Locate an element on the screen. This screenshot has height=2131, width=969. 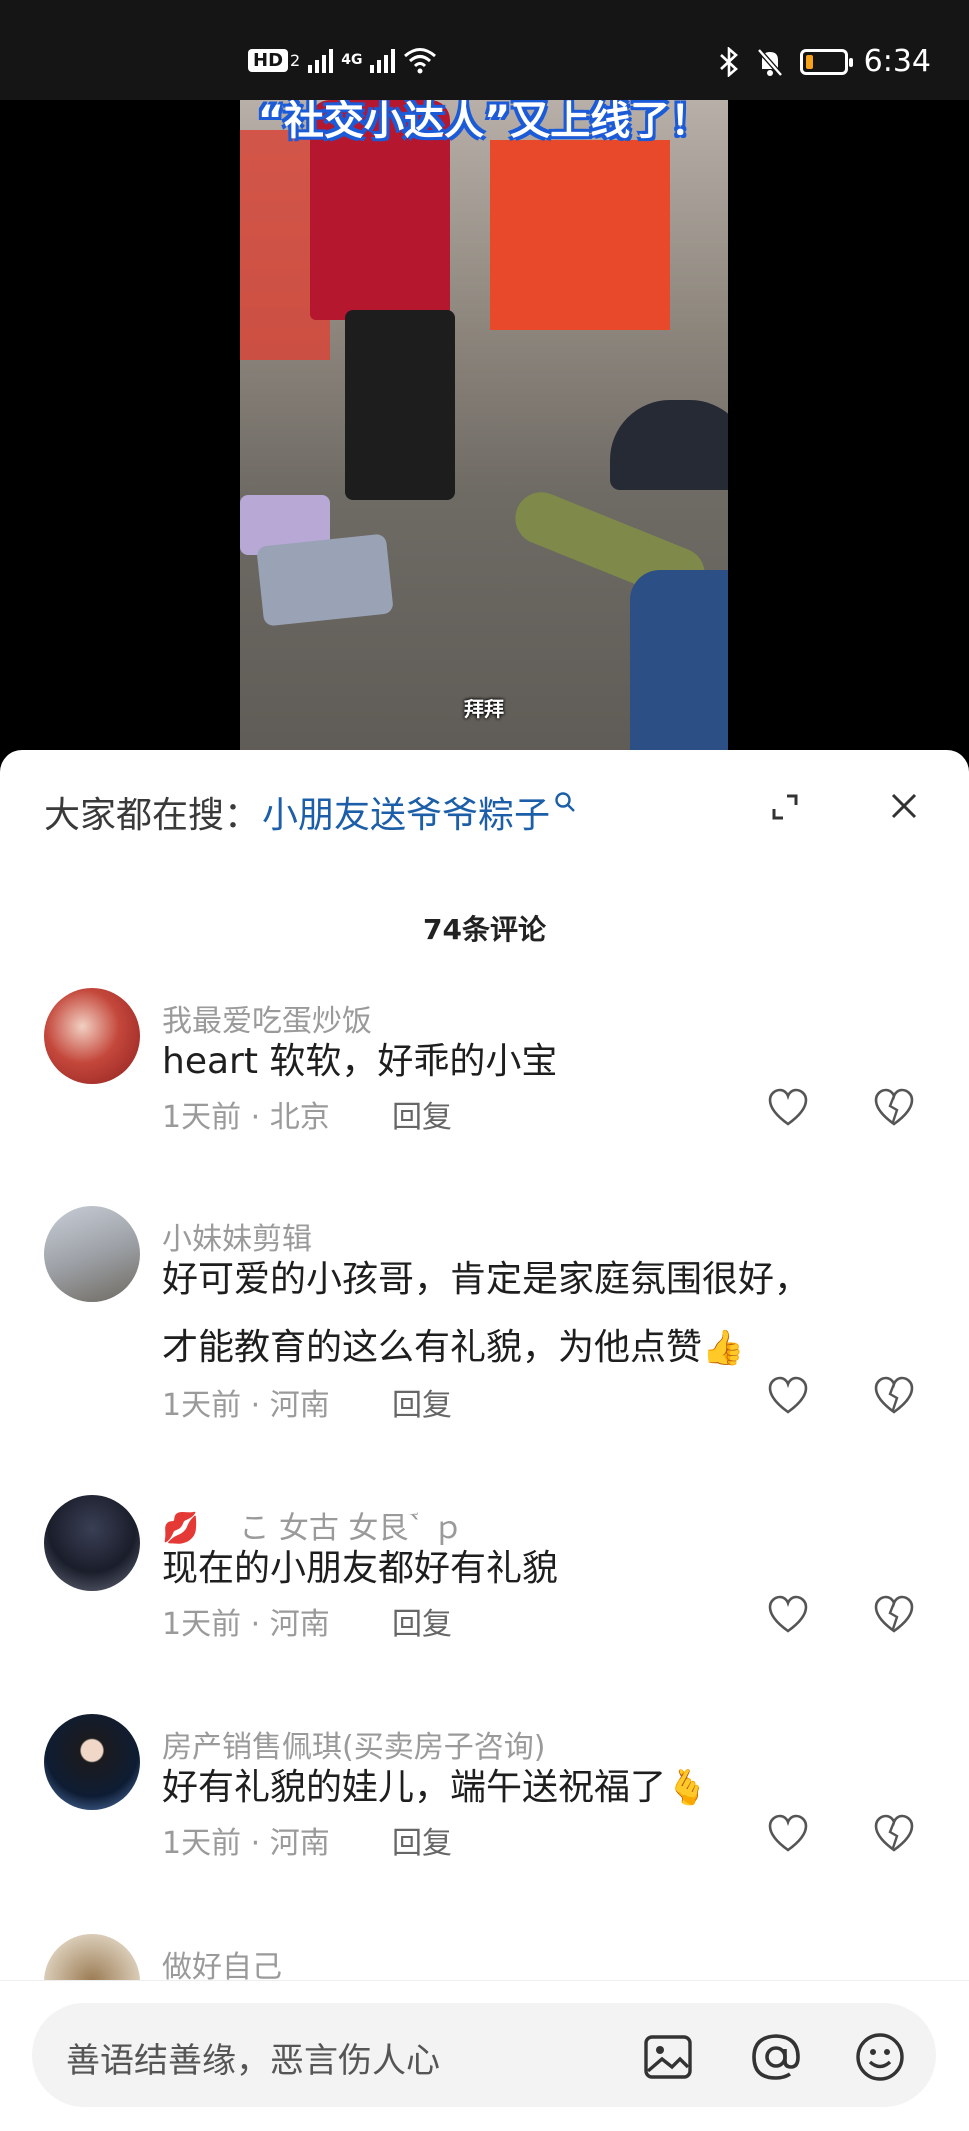
hot-search: 大家都在搜： 小朋友送爷爷粽子 is located at coordinates (310, 812).